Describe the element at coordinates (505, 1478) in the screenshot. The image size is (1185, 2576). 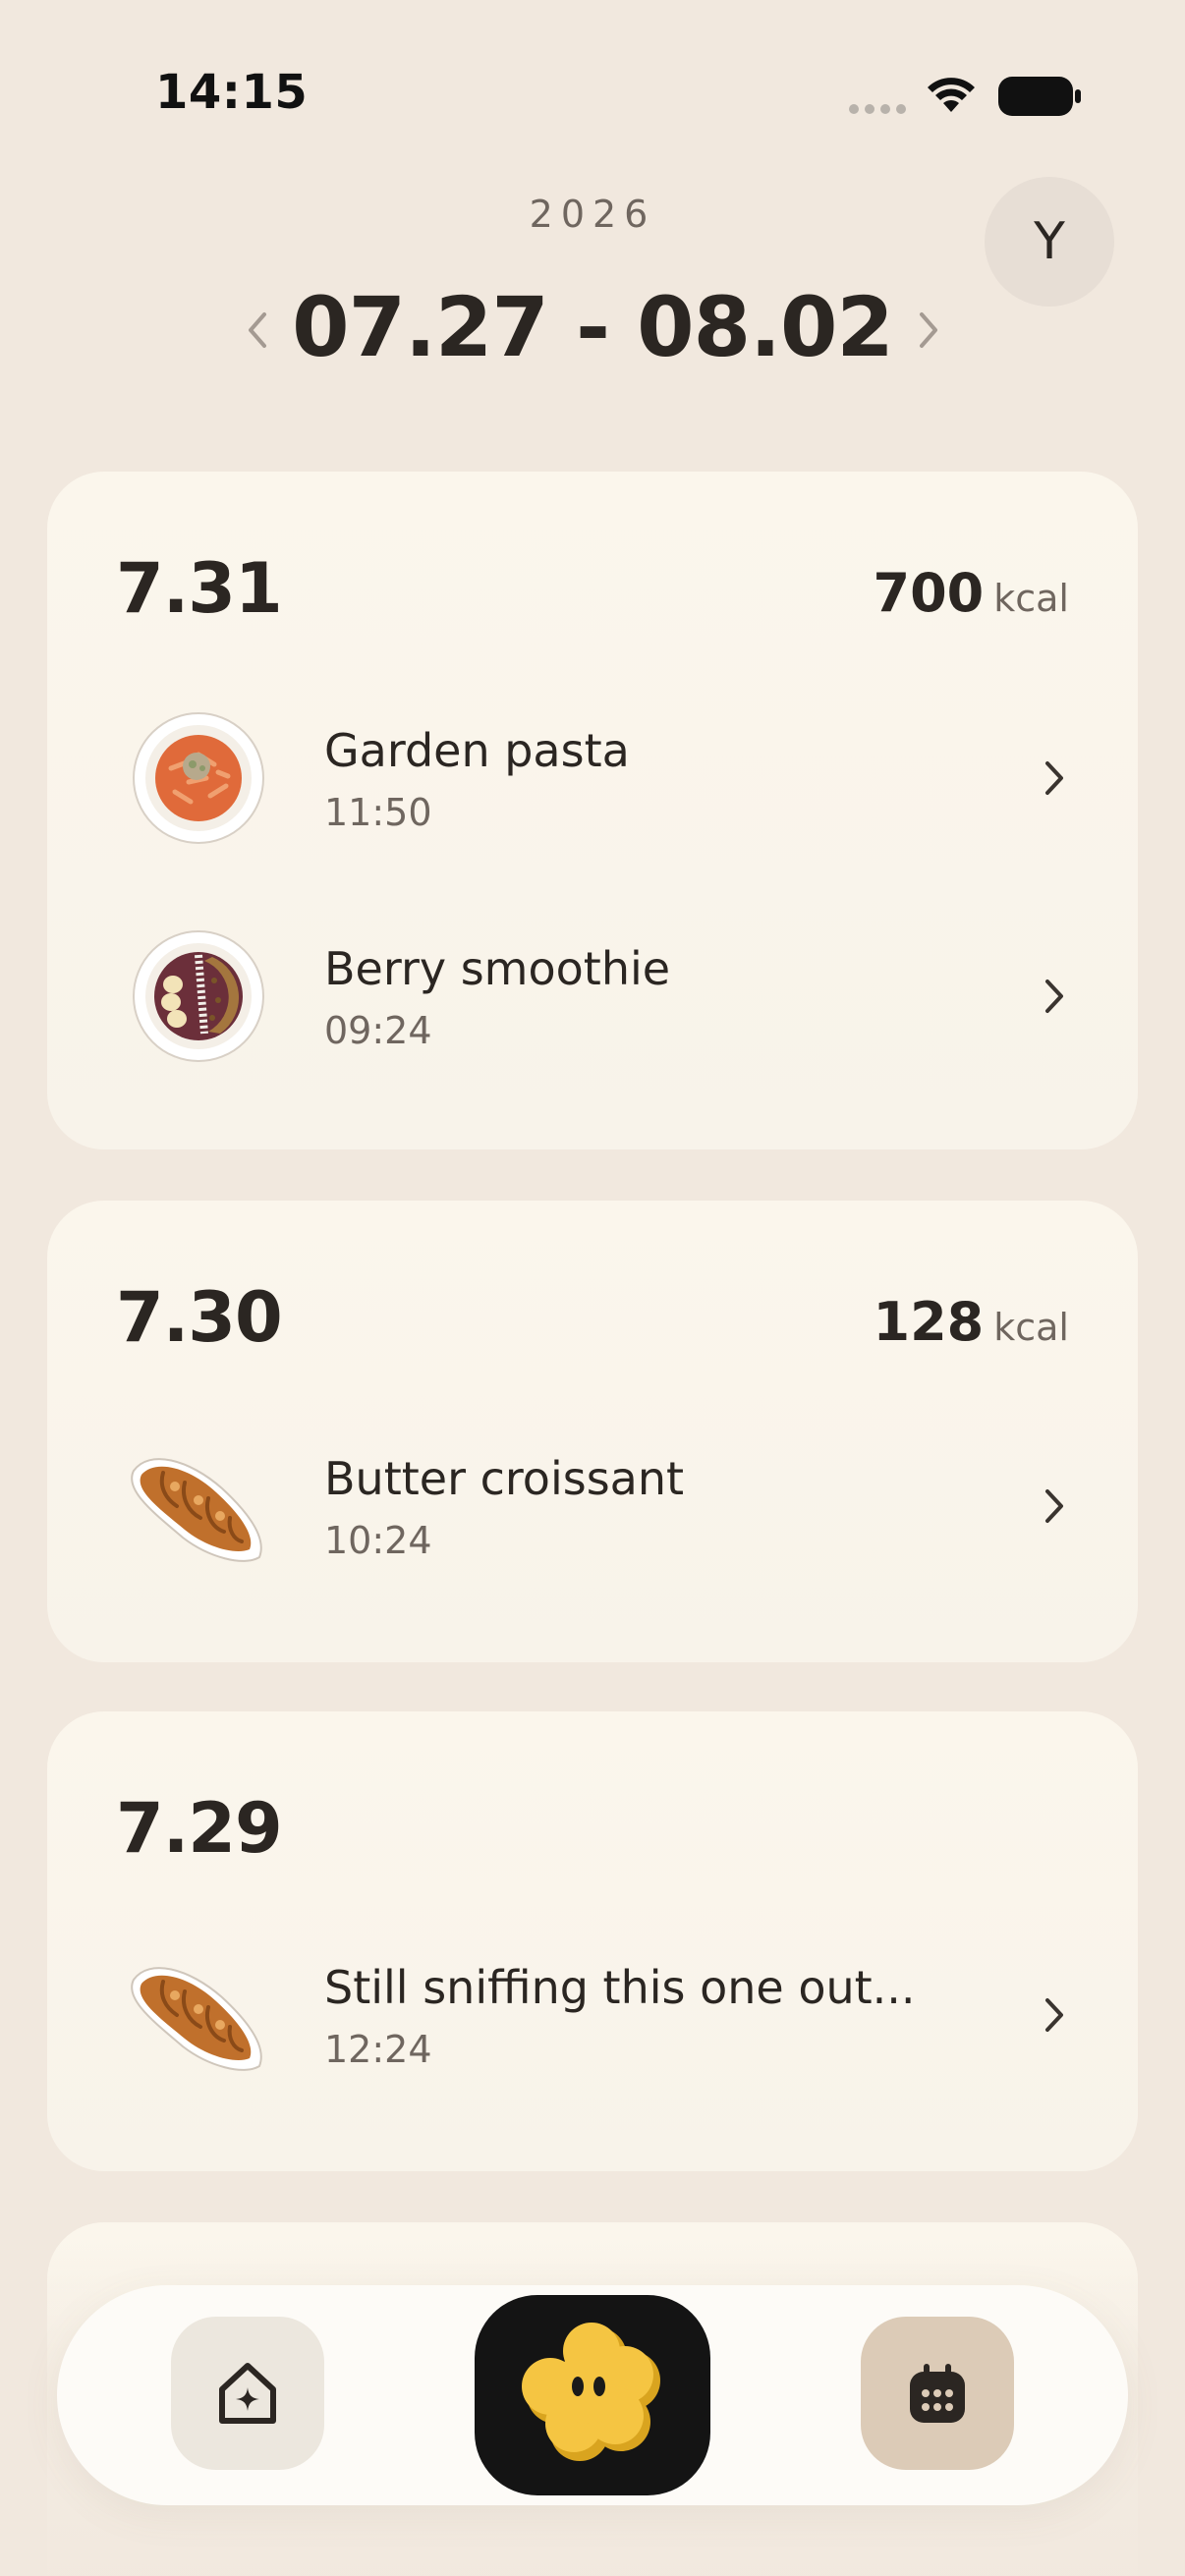
I see `meal-name: Butter croissant` at that location.